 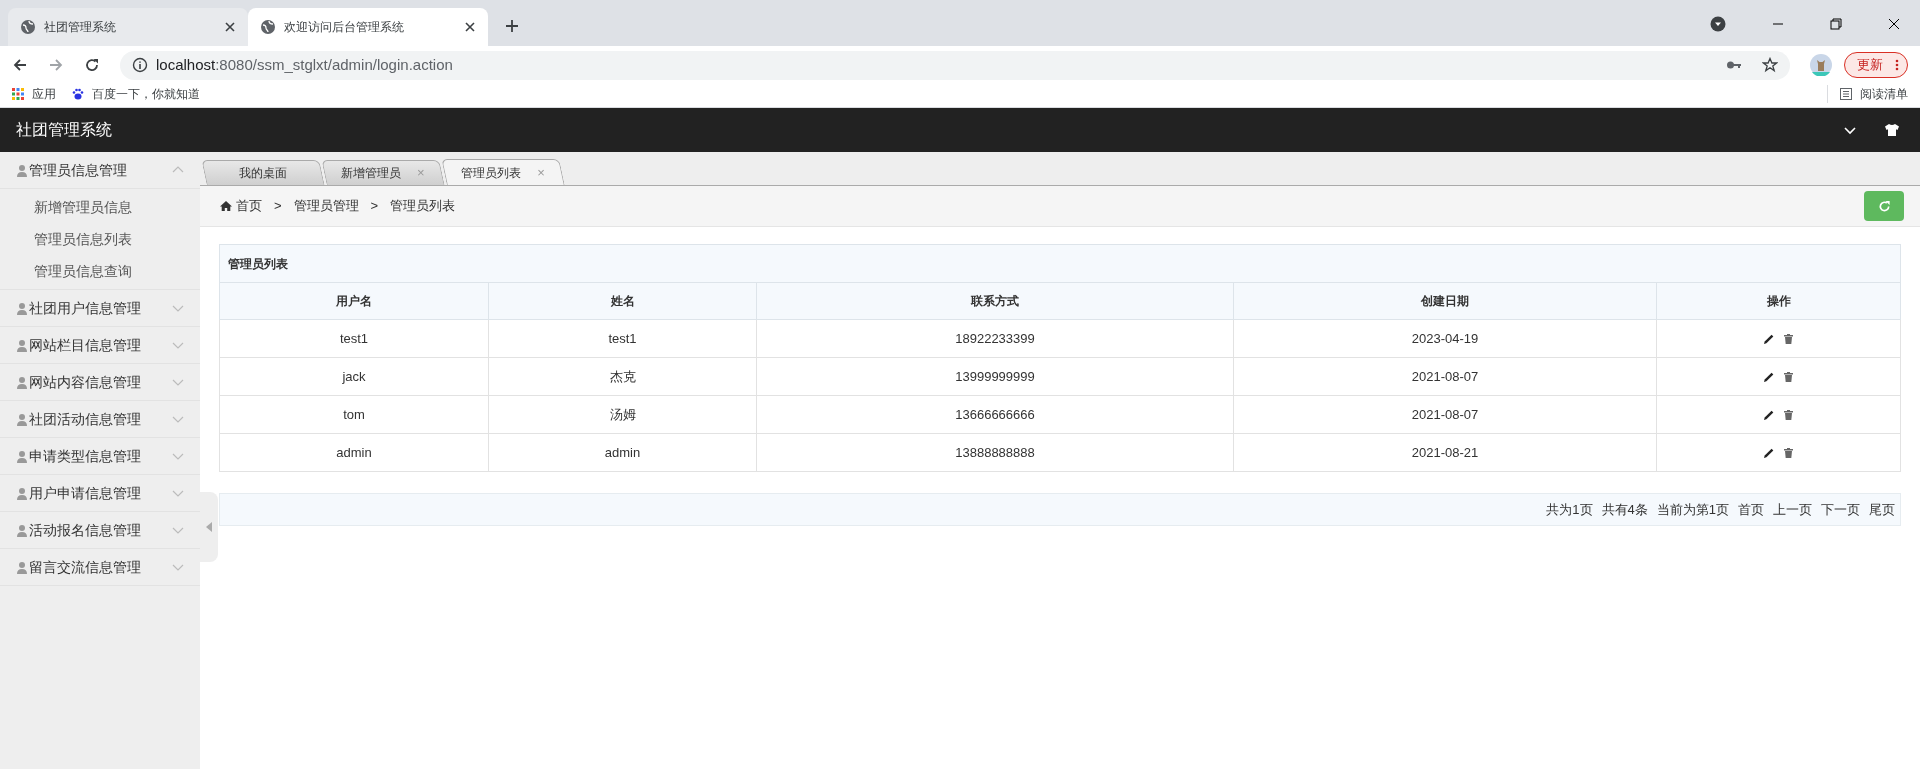 I want to click on sidebar-group: 申请类型信息管理, so click(x=100, y=456).